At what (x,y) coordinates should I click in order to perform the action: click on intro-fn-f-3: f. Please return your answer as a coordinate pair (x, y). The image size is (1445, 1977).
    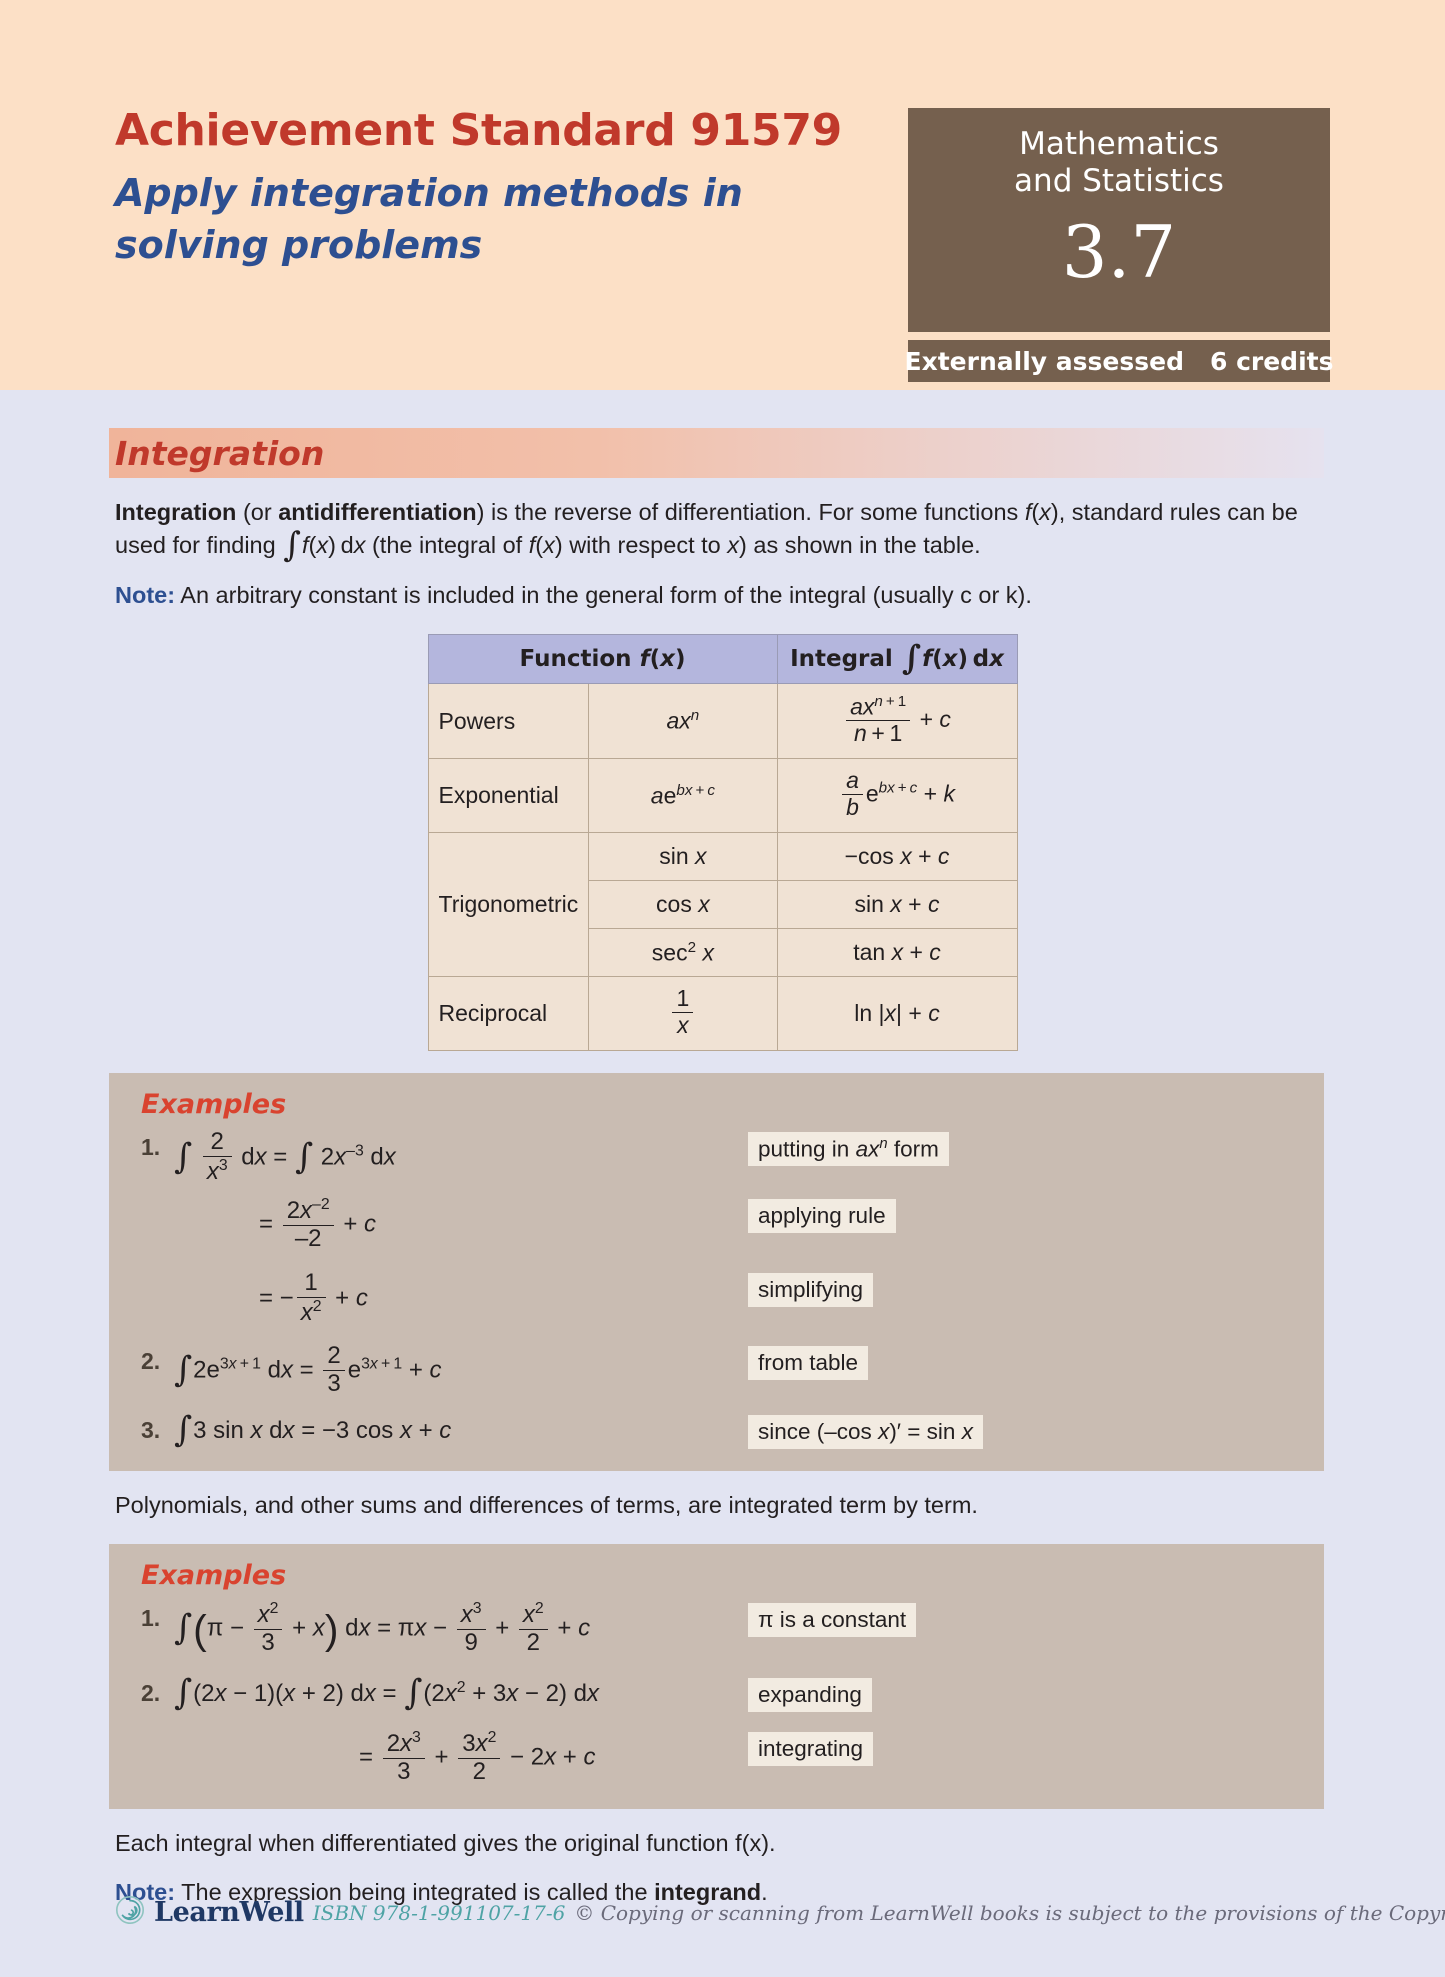
    Looking at the image, I should click on (532, 545).